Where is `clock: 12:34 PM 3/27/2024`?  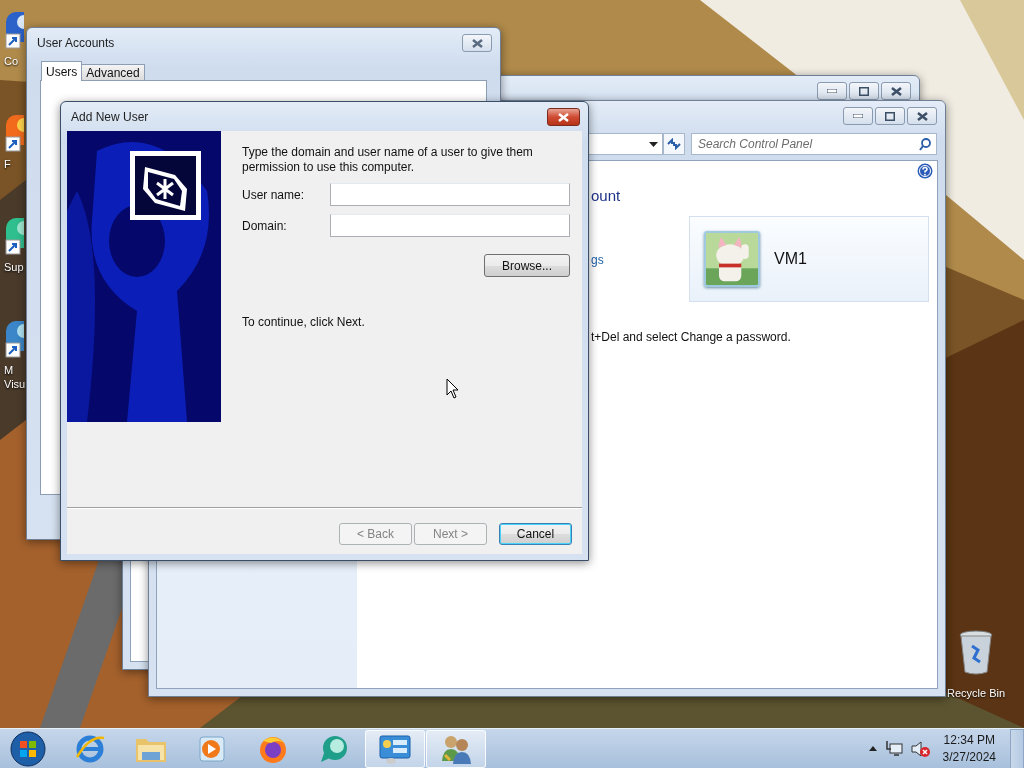
clock: 12:34 PM 3/27/2024 is located at coordinates (969, 748).